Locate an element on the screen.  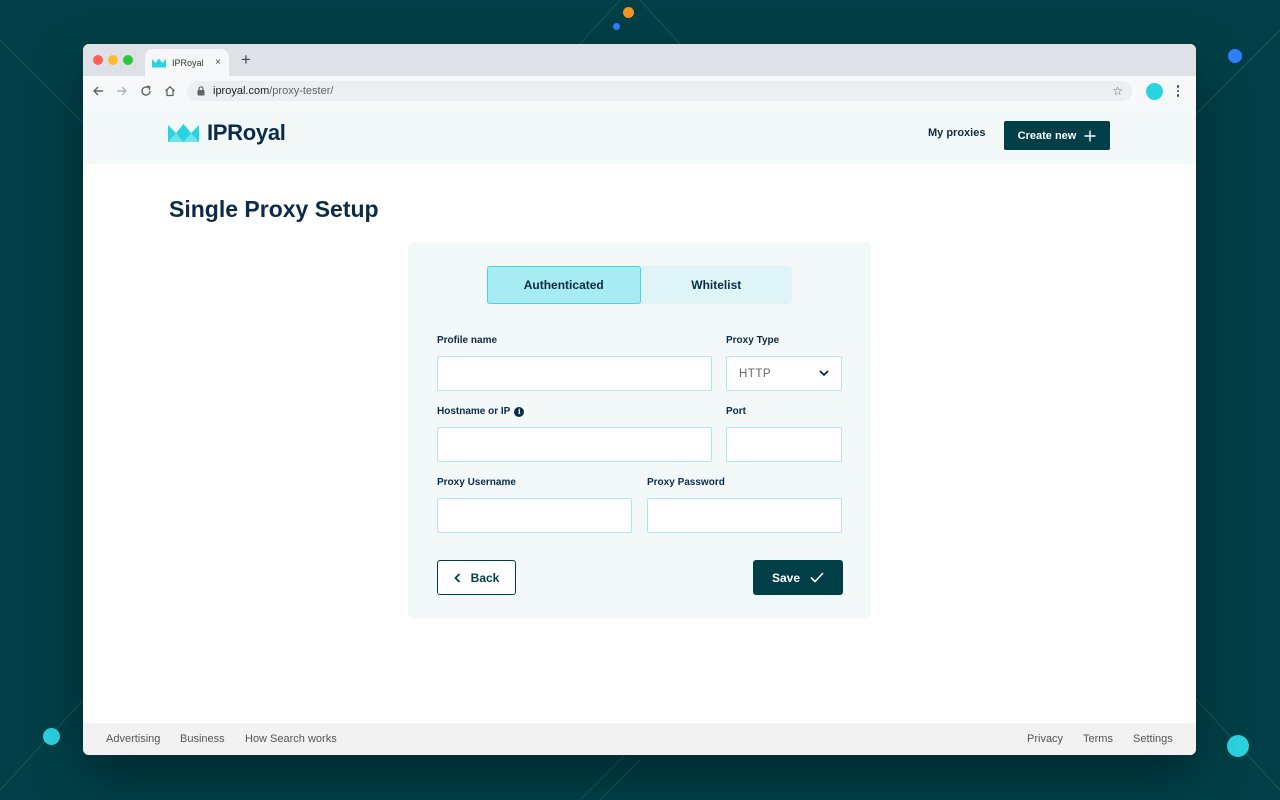
new-tab-button: + is located at coordinates (246, 59).